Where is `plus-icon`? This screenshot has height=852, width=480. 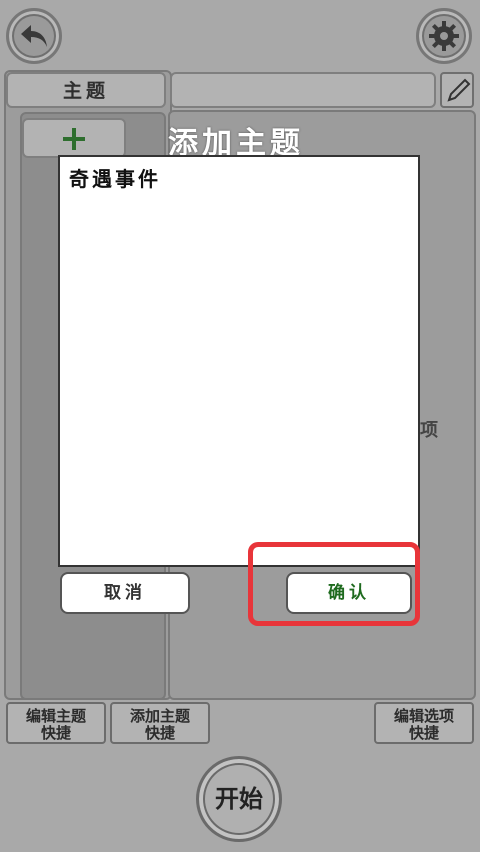 plus-icon is located at coordinates (74, 139).